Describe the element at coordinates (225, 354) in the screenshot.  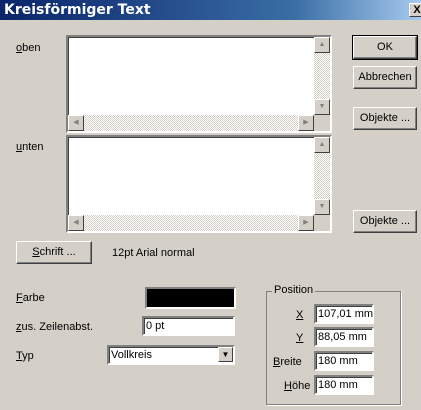
I see `chevron-down-icon: ▼` at that location.